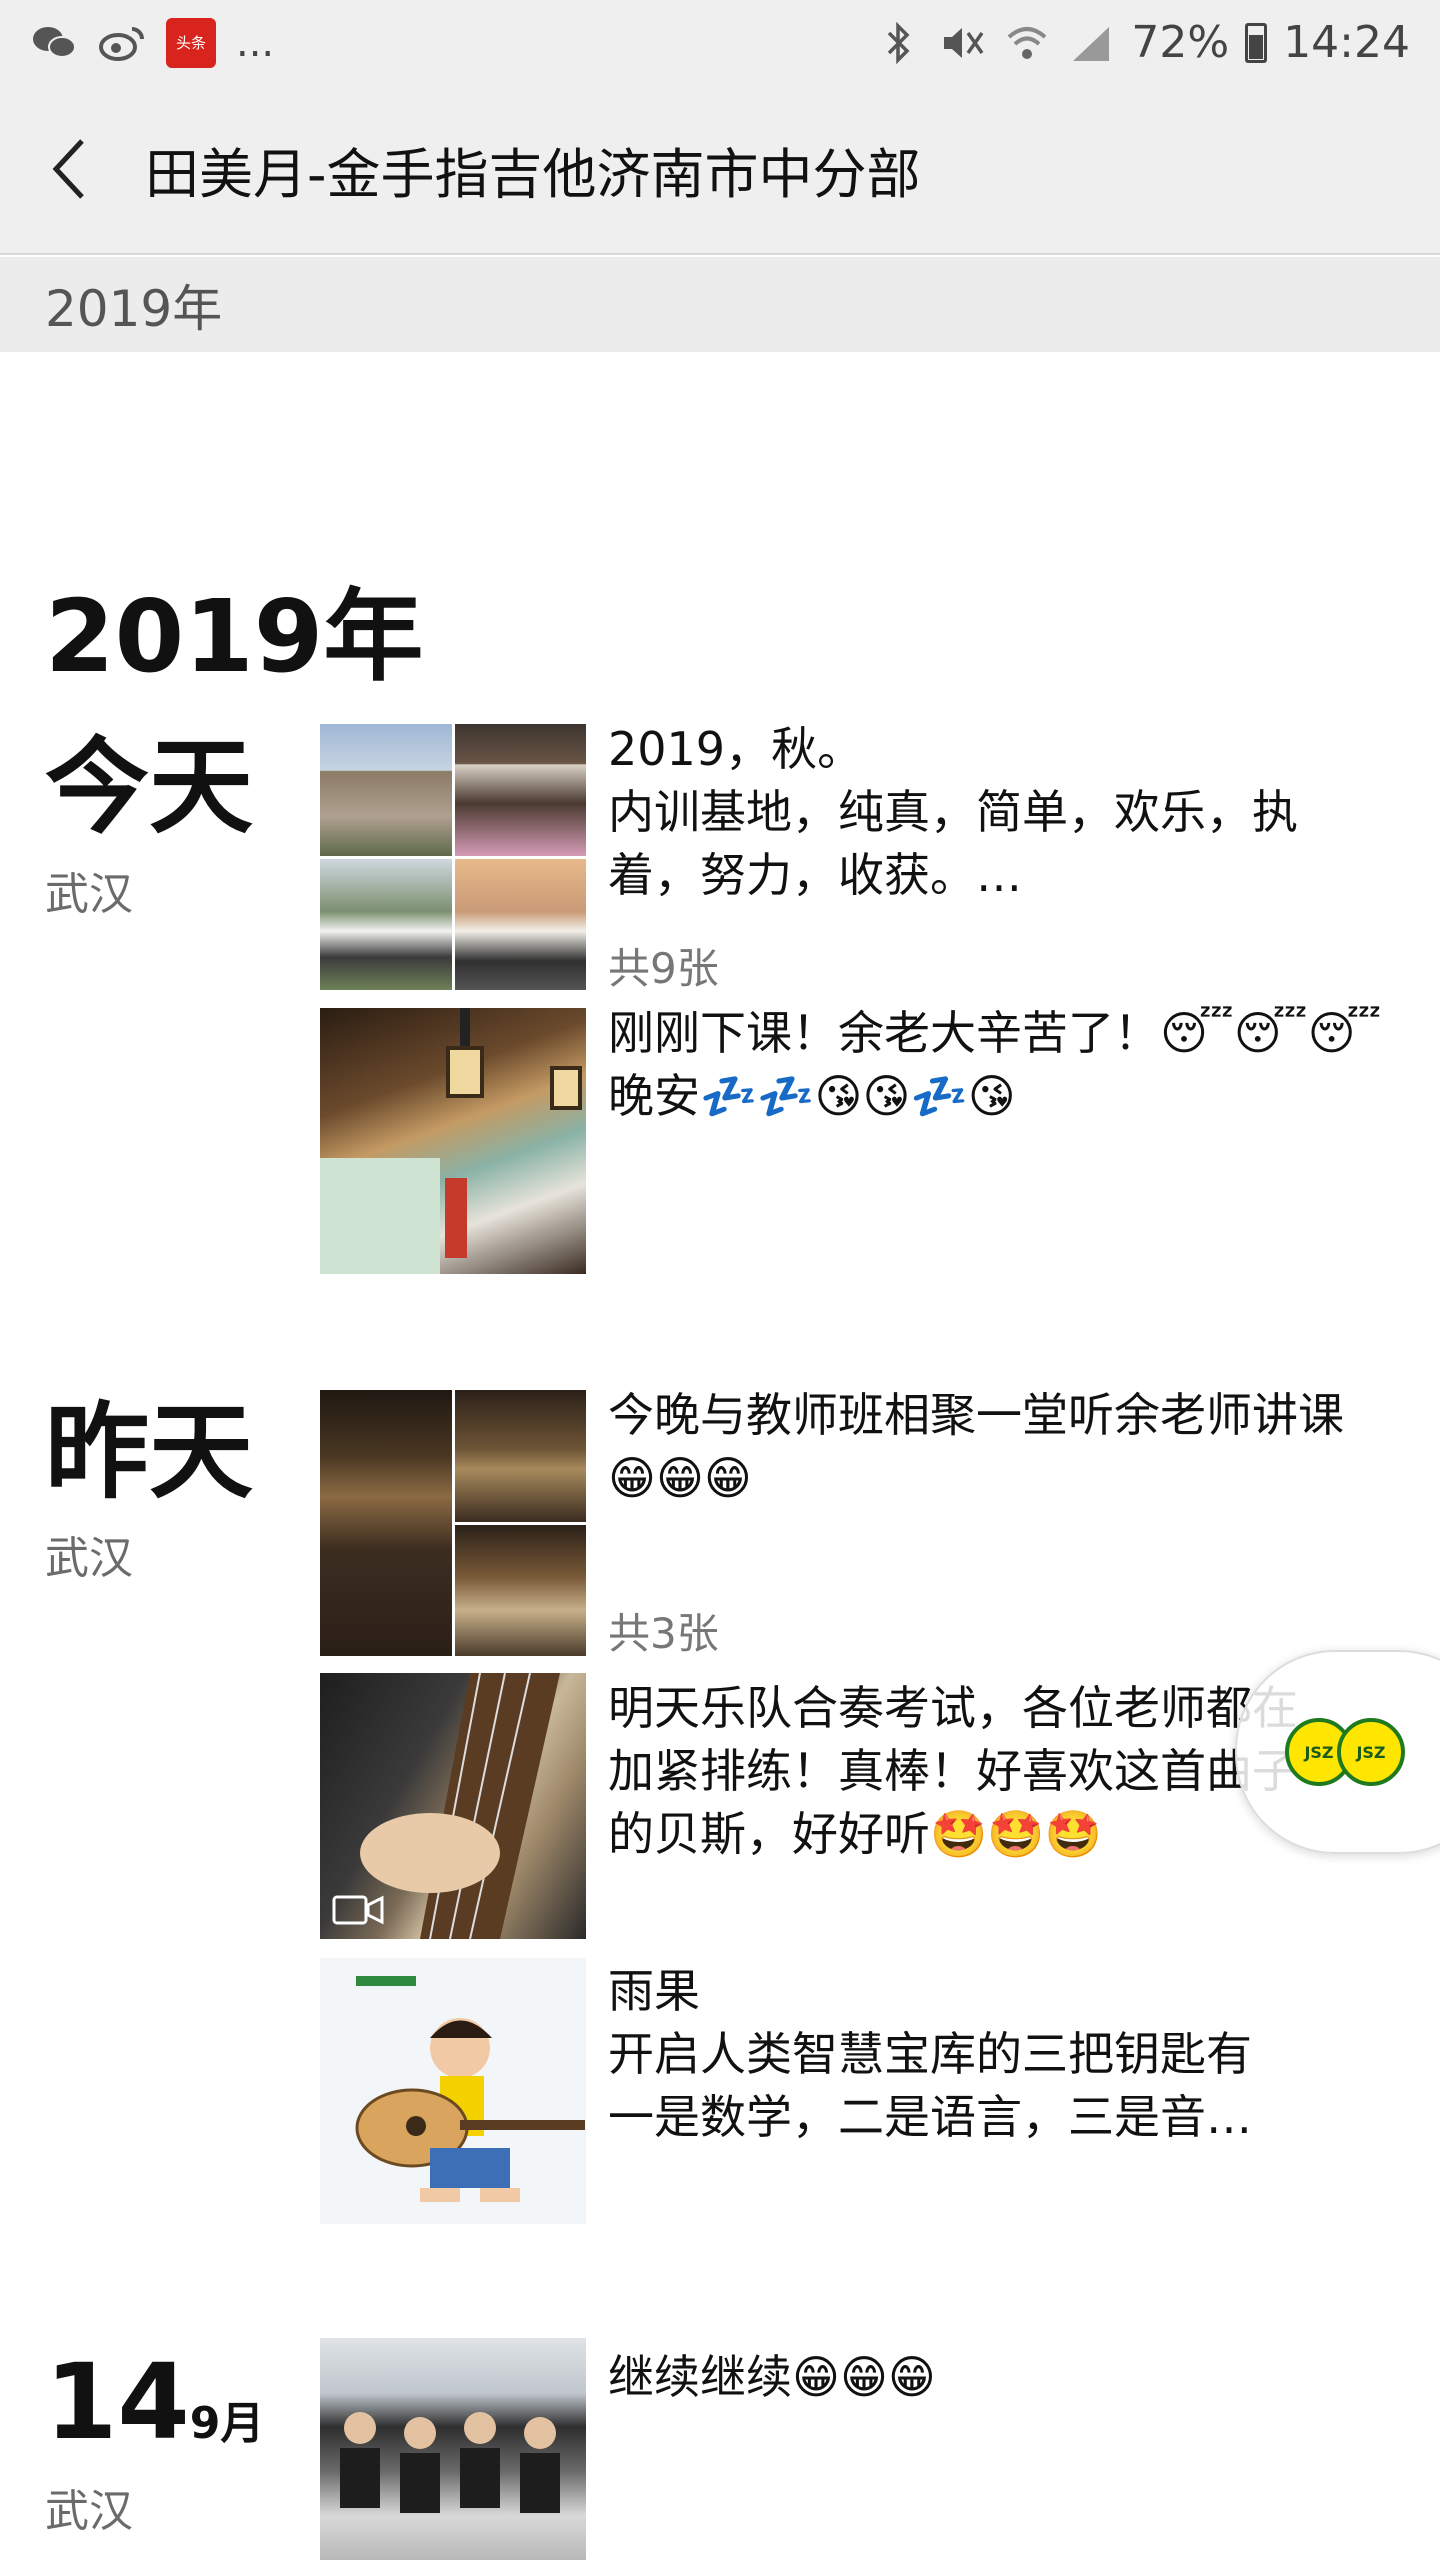 This screenshot has width=1440, height=2560. What do you see at coordinates (1371, 1752) in the screenshot?
I see `jsz-logo-icon: JSZ` at bounding box center [1371, 1752].